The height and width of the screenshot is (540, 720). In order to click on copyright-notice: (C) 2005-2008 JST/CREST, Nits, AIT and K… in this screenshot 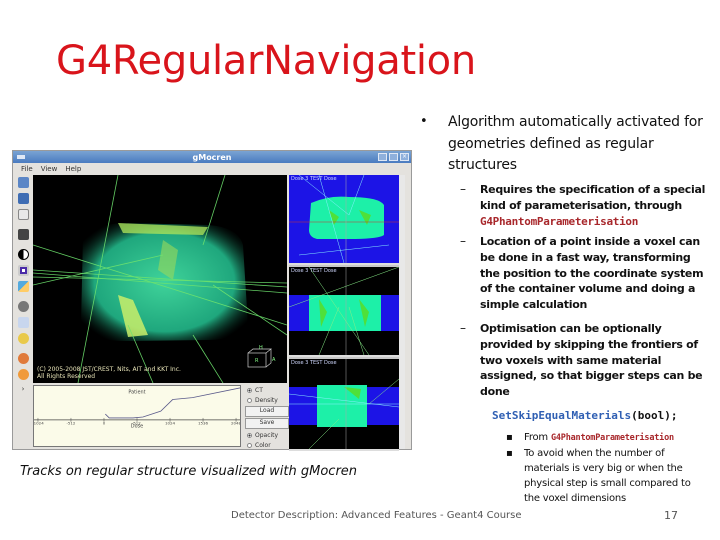, I will do `click(109, 373)`.